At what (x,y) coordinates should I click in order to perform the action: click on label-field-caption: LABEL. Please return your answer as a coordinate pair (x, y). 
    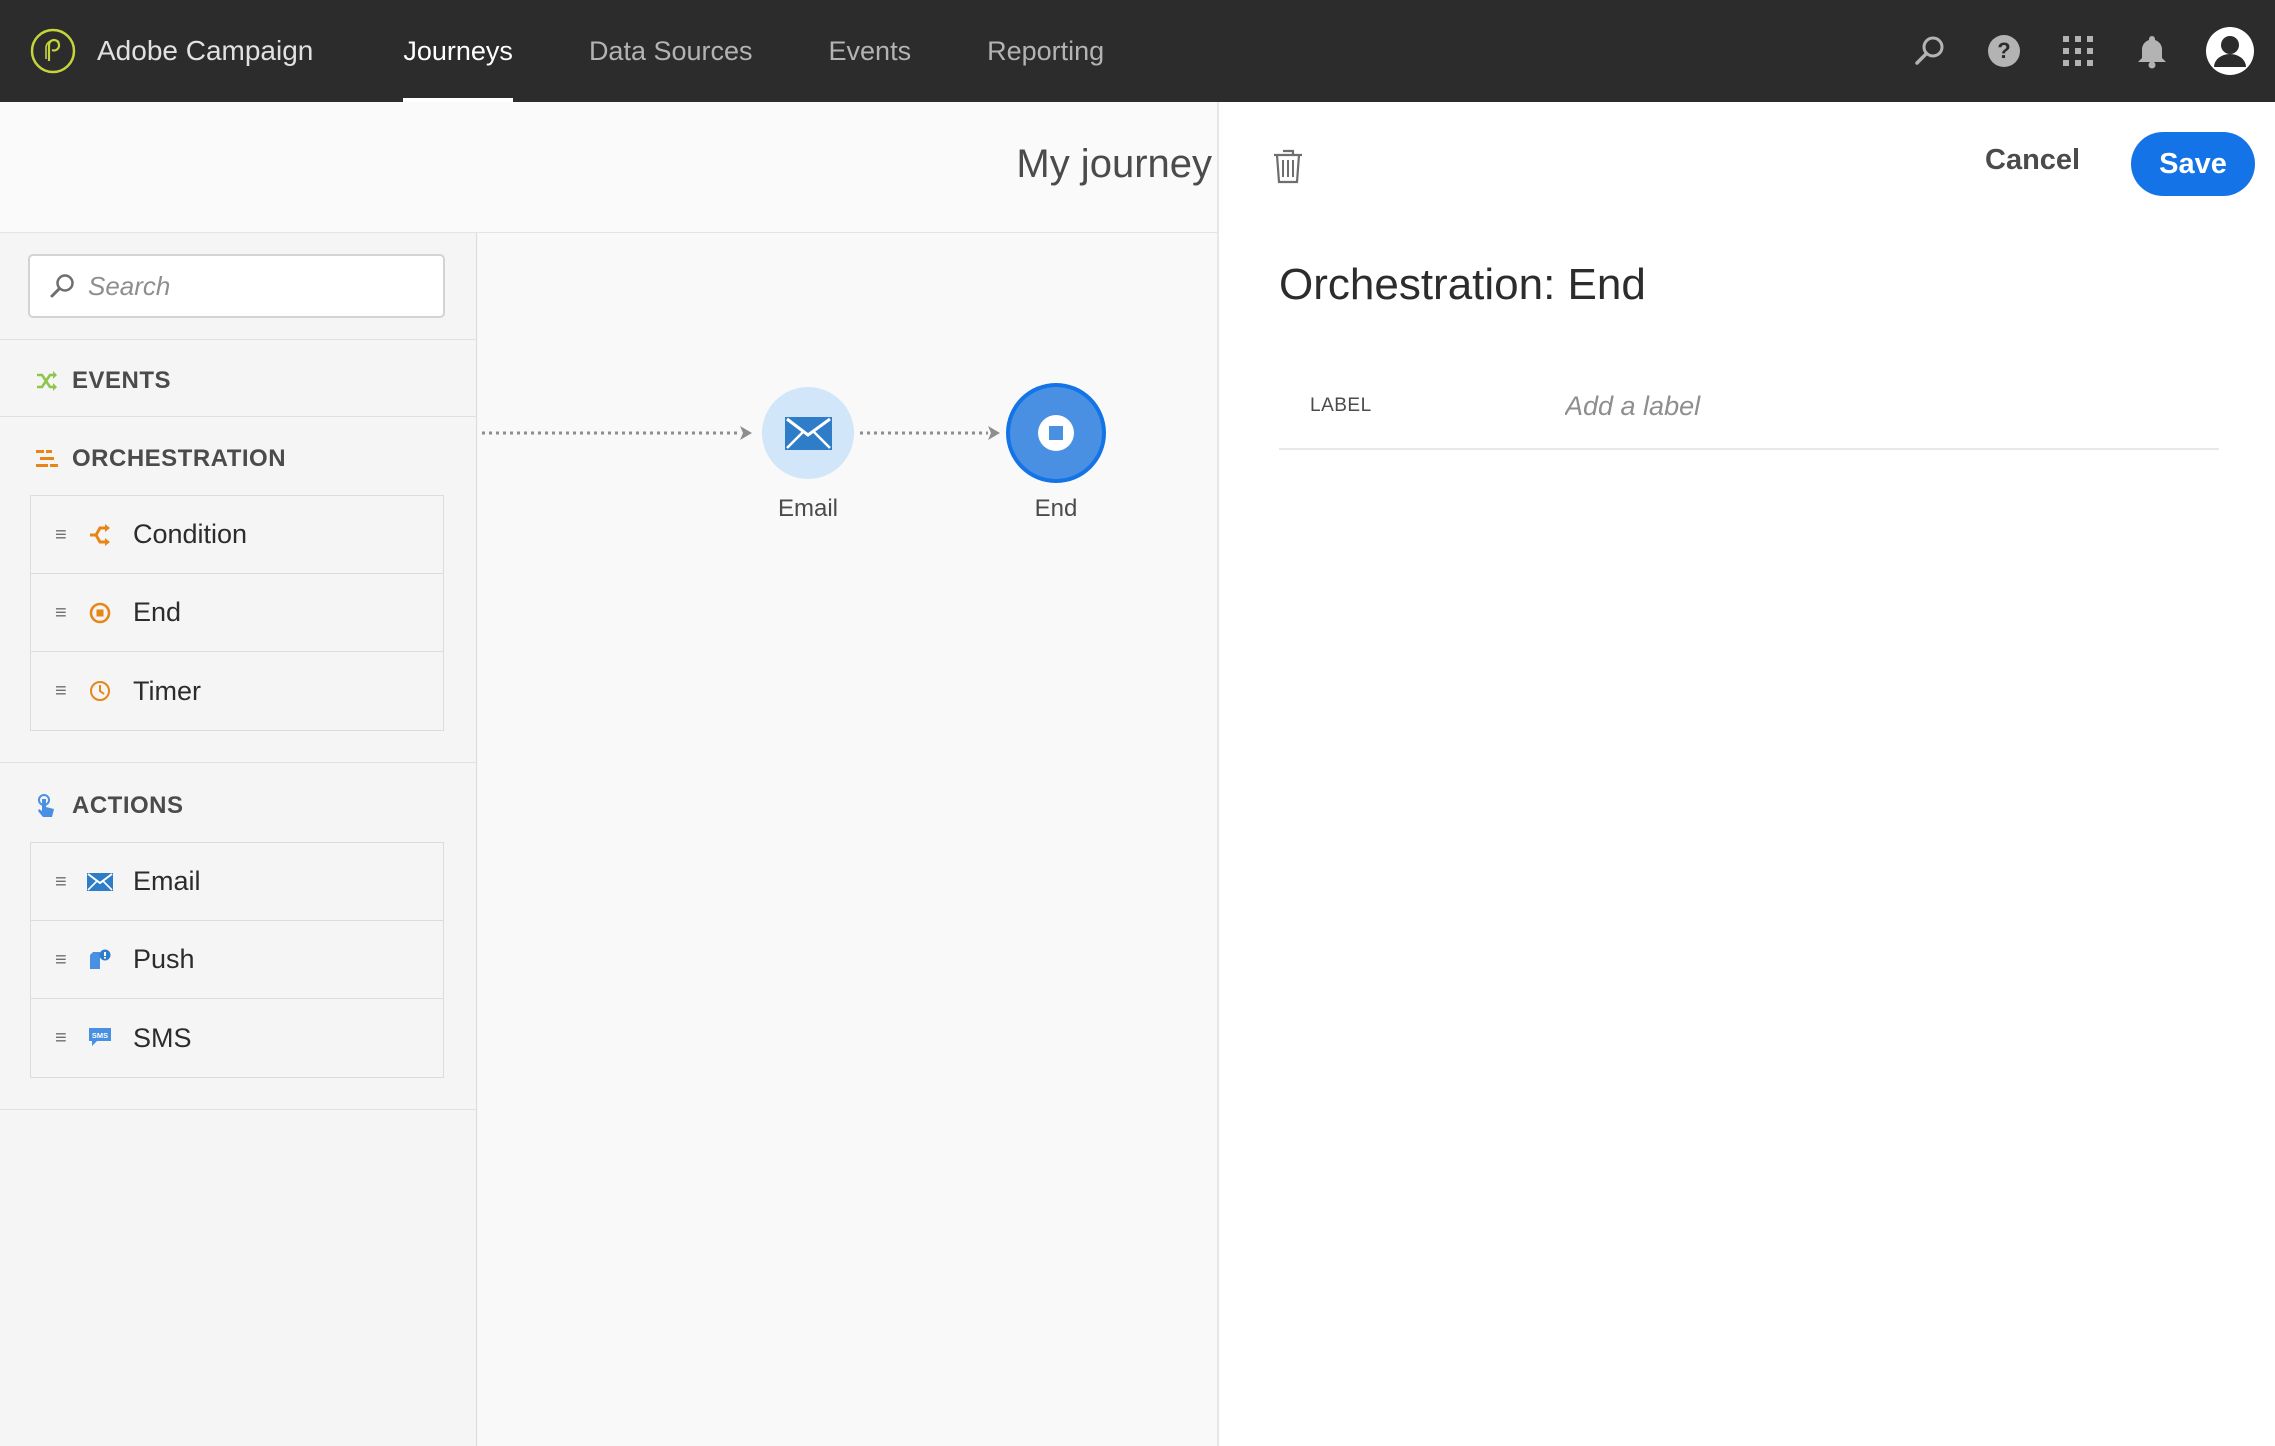
    Looking at the image, I should click on (1341, 405).